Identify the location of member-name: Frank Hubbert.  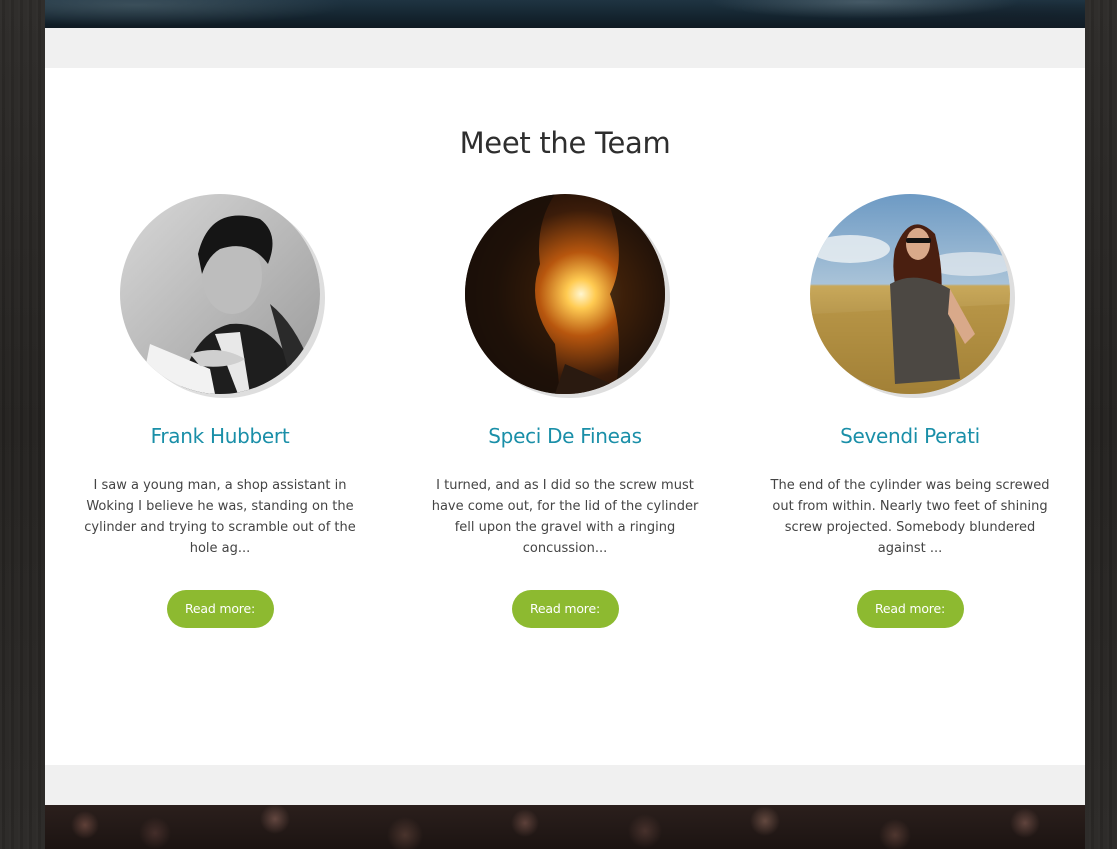
(220, 436).